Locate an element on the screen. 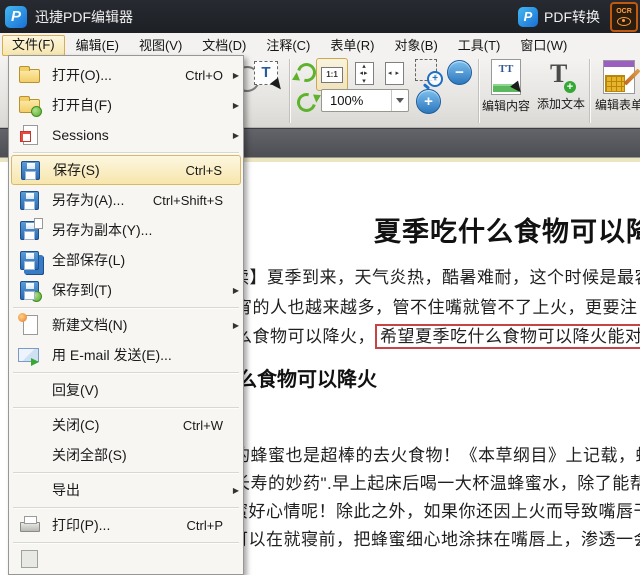  add-text-label: 添加文本 is located at coordinates (560, 104).